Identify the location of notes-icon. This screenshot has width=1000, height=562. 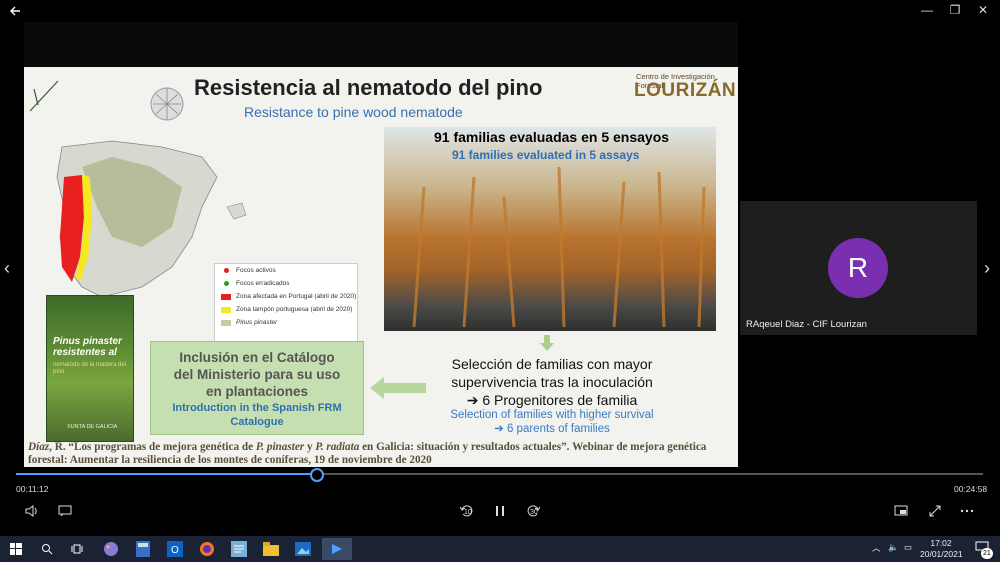
(239, 549).